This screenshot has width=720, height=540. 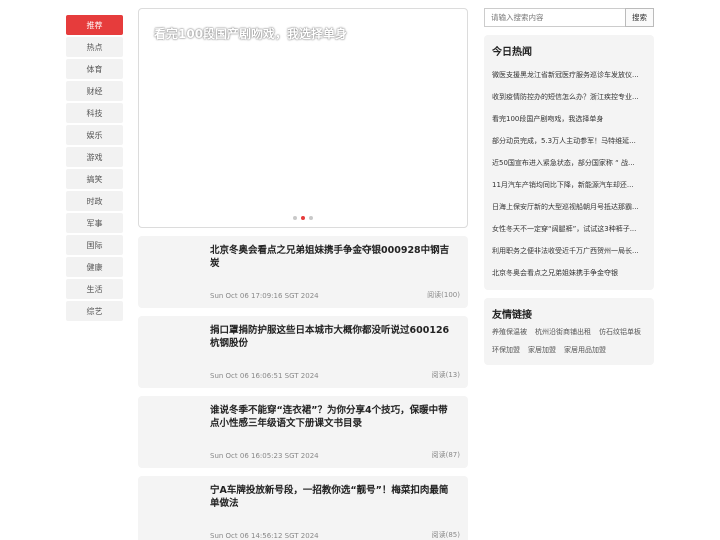 What do you see at coordinates (264, 536) in the screenshot?
I see `article-date: Sun Oct 06 14:56:12 SGT 2024` at bounding box center [264, 536].